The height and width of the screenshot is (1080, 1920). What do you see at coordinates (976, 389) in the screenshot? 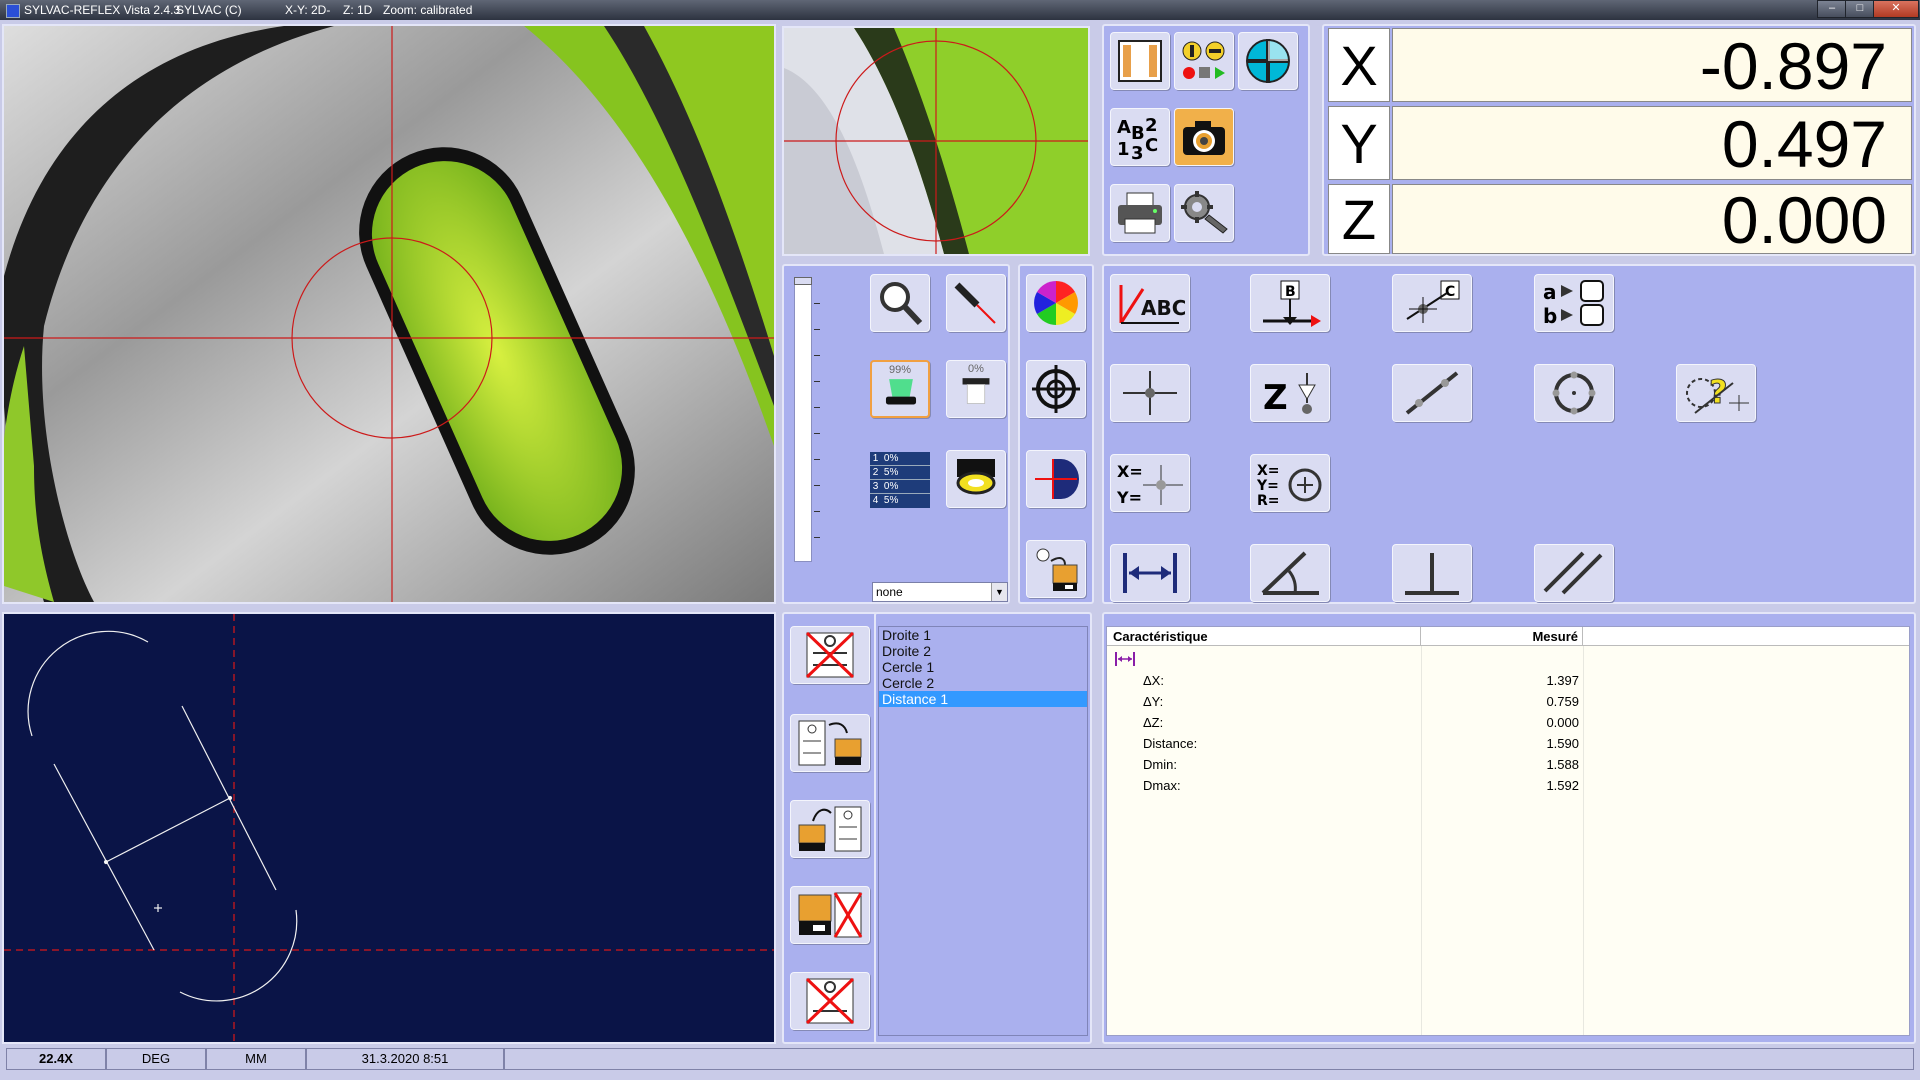
I see `bottom-light-button: 0%` at bounding box center [976, 389].